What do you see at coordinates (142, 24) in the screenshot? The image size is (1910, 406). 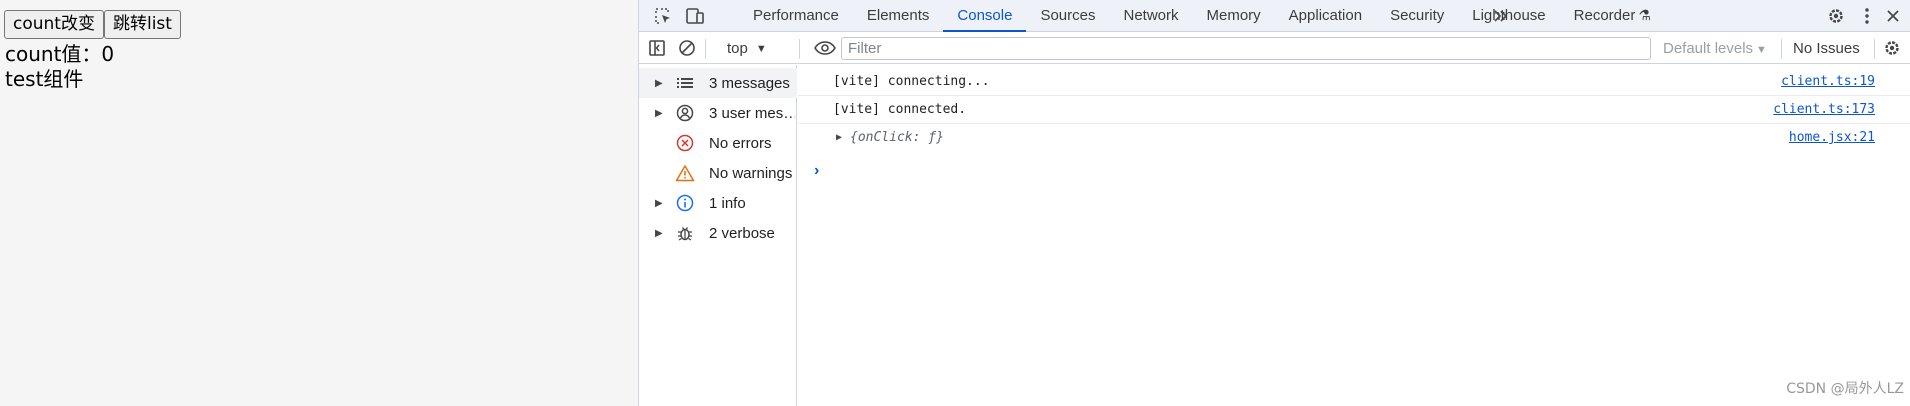 I see `jump-list-button: 跳转list` at bounding box center [142, 24].